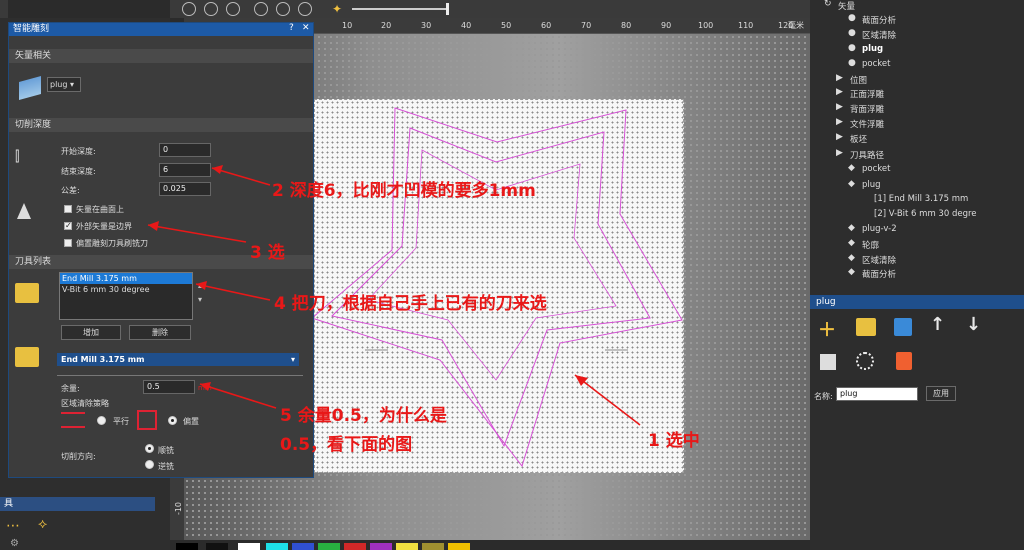 The width and height of the screenshot is (1024, 550). What do you see at coordinates (363, 416) in the screenshot?
I see `annotation-5a: 5 余量0.5，为什么是` at bounding box center [363, 416].